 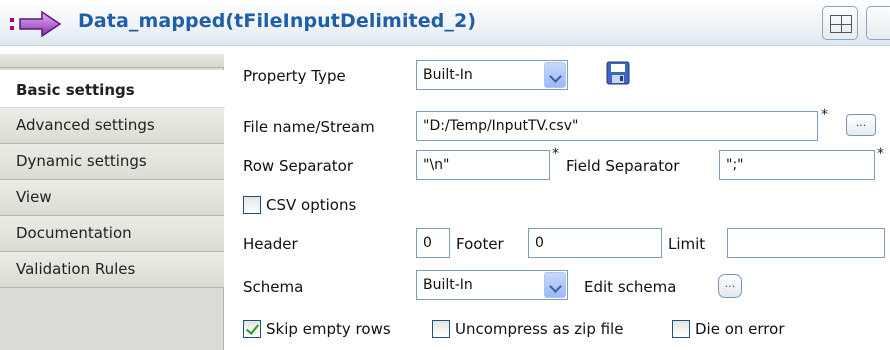 I want to click on csv-options-label: CSV options, so click(x=311, y=205).